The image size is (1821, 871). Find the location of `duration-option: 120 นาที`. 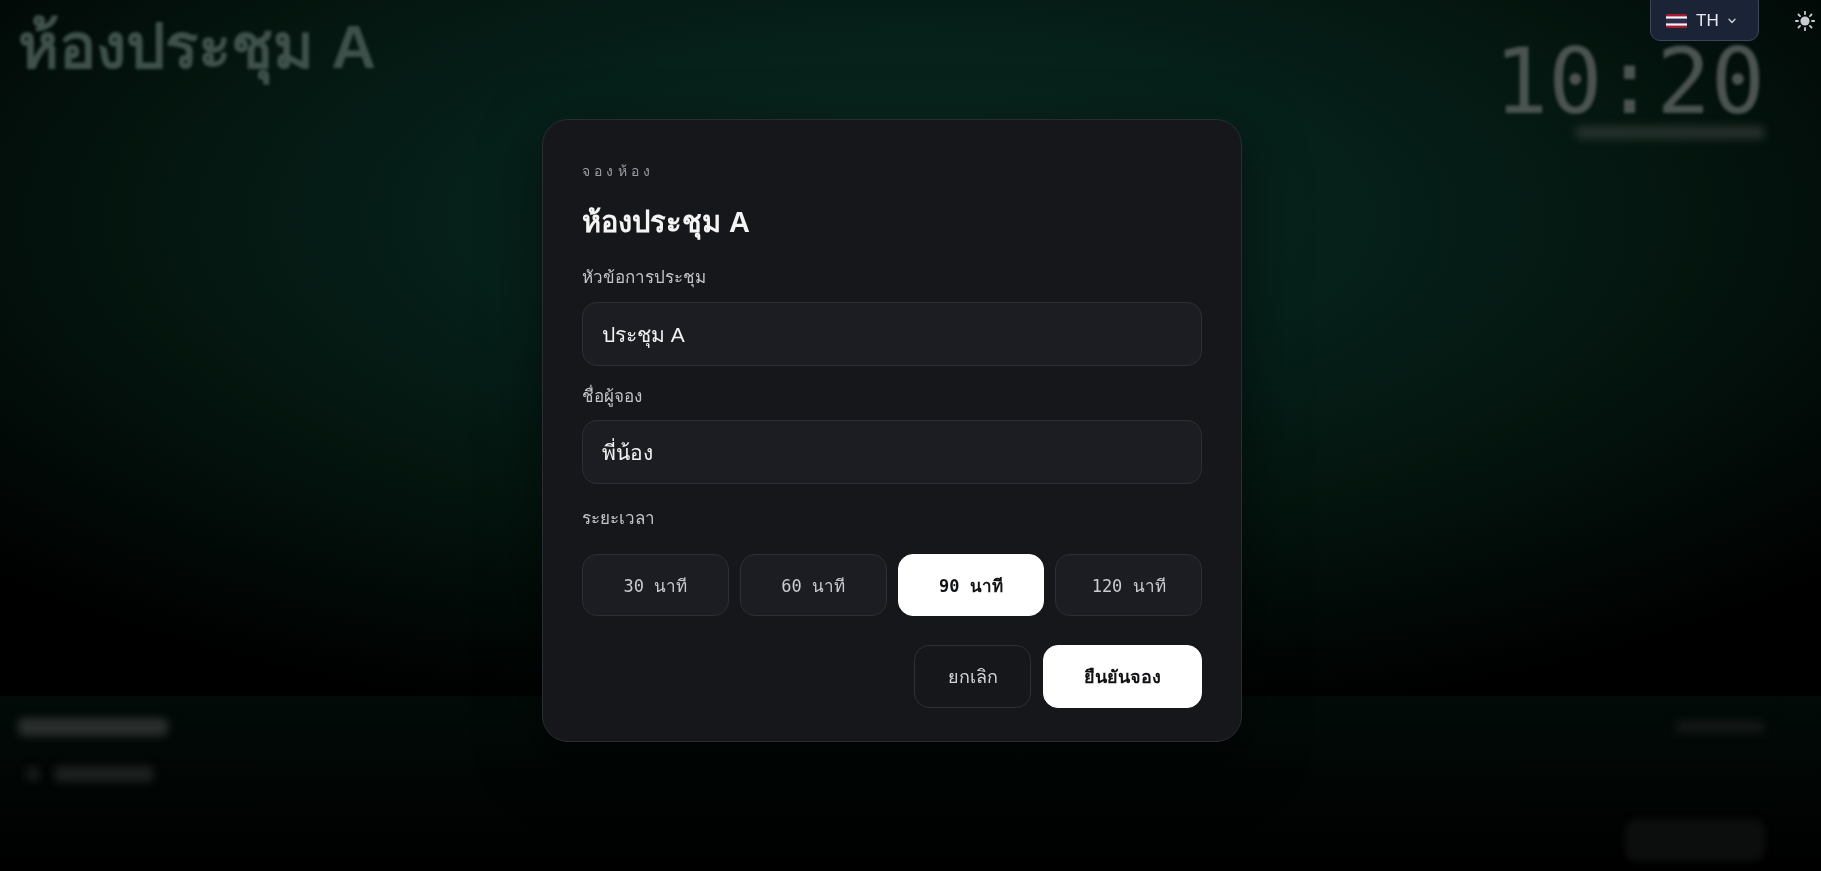

duration-option: 120 นาที is located at coordinates (1128, 585).